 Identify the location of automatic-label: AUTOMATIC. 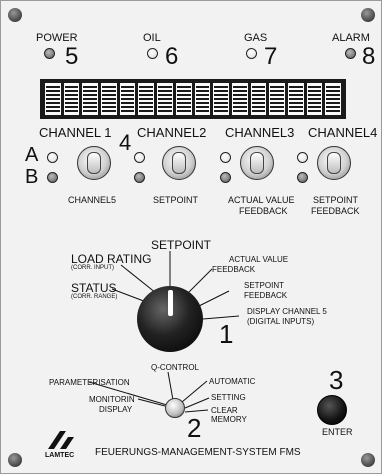
(232, 381).